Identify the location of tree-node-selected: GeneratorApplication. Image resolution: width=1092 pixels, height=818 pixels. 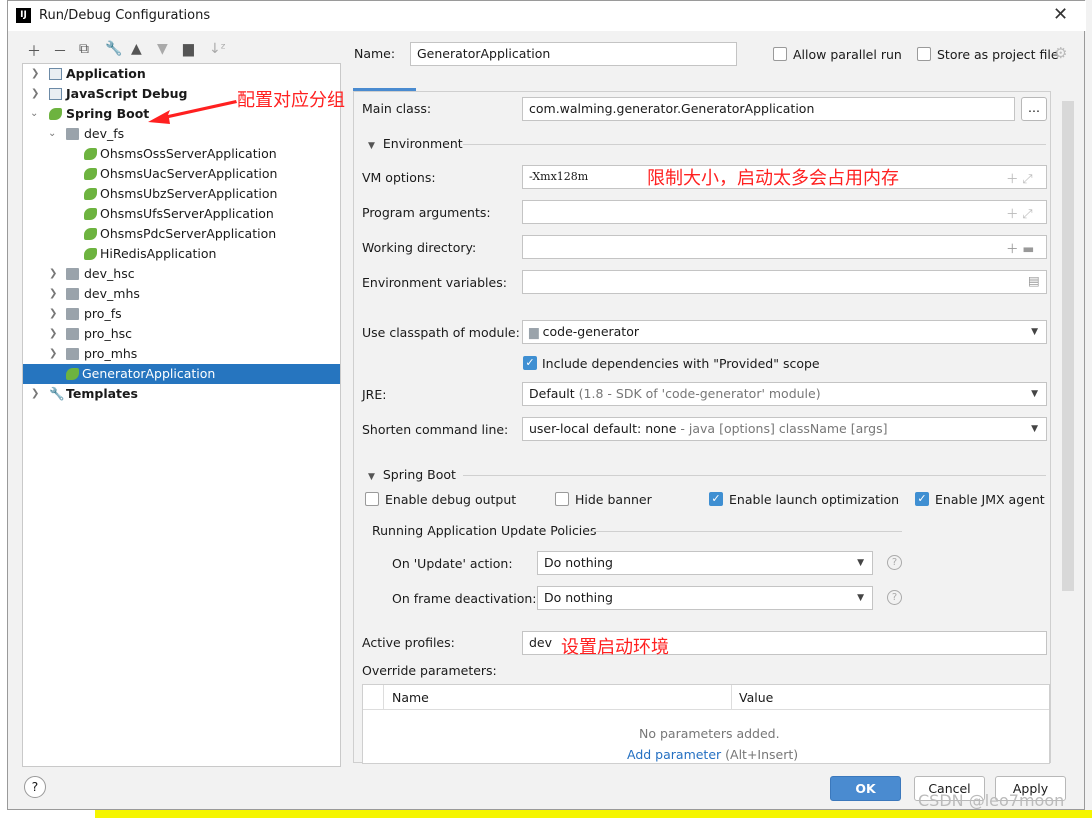
(181, 374).